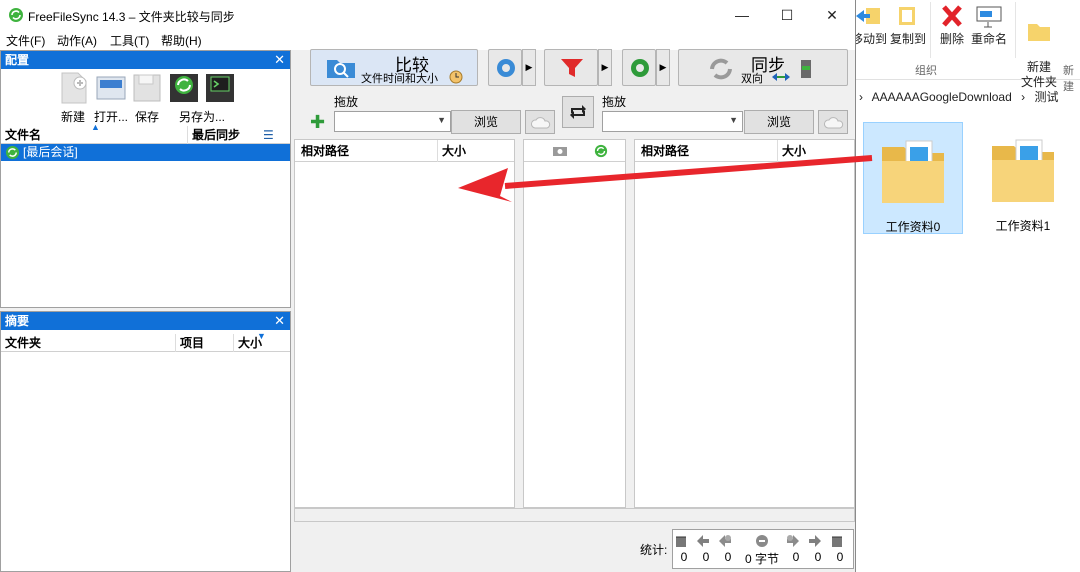 This screenshot has width=1080, height=572. I want to click on status-bar: 统计: 0 0 0 0 字节 0 0 0, so click(573, 548).